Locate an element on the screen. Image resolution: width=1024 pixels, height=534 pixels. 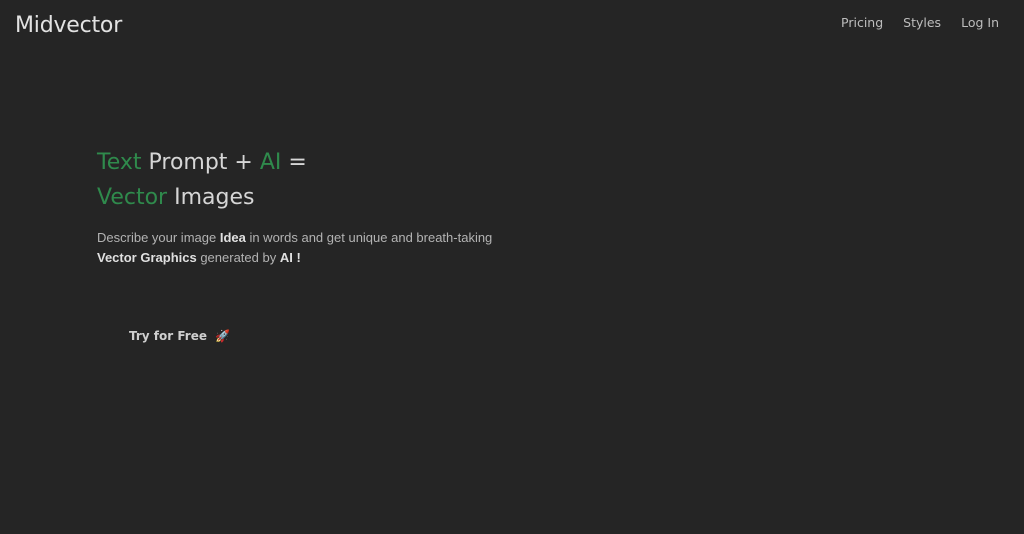
desc-part-1: Describe your image is located at coordinates (158, 237).